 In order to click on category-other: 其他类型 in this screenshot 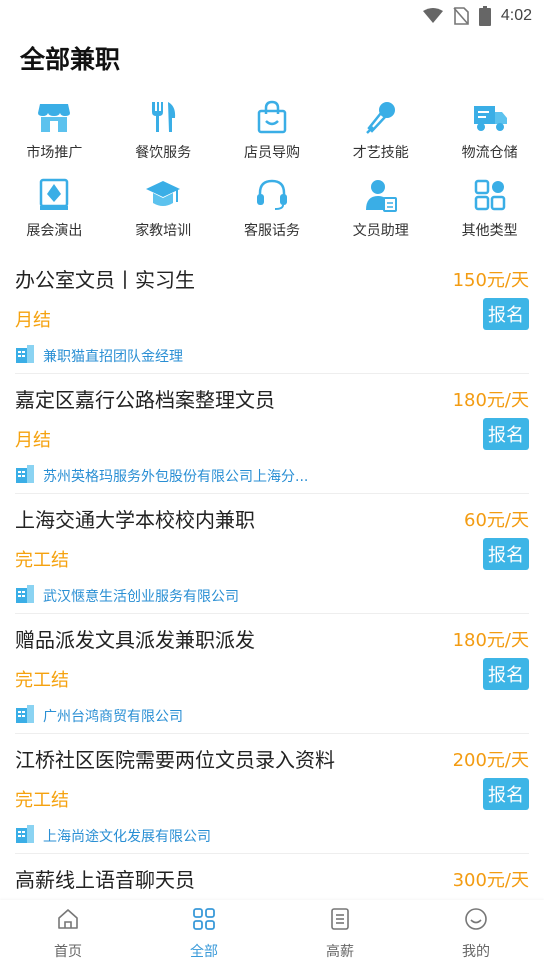, I will do `click(489, 208)`.